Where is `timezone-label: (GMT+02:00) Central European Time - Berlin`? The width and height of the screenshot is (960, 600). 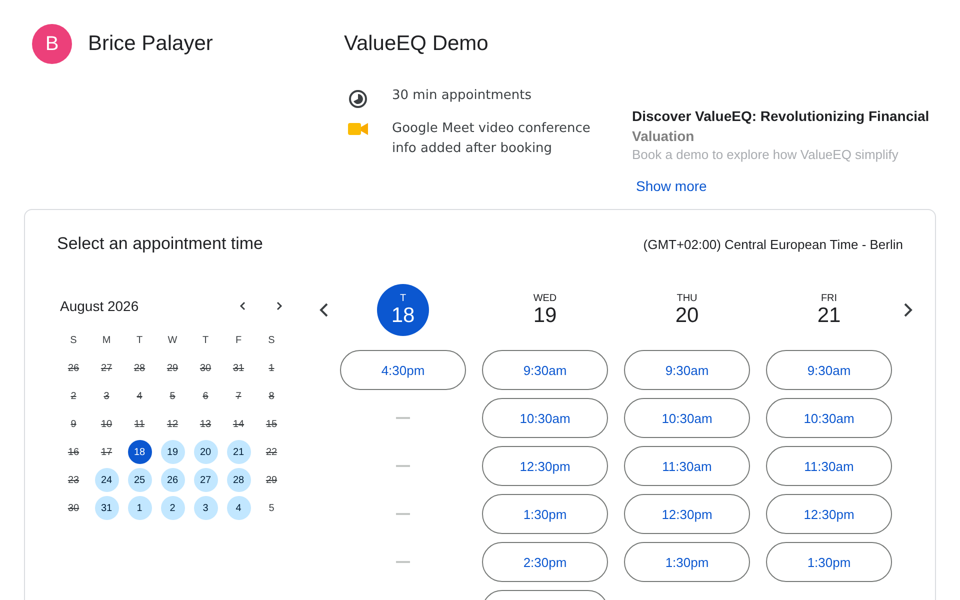
timezone-label: (GMT+02:00) Central European Time - Berlin is located at coordinates (773, 244).